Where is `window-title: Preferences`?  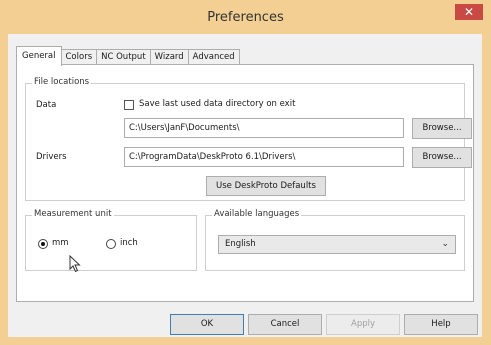 window-title: Preferences is located at coordinates (245, 17).